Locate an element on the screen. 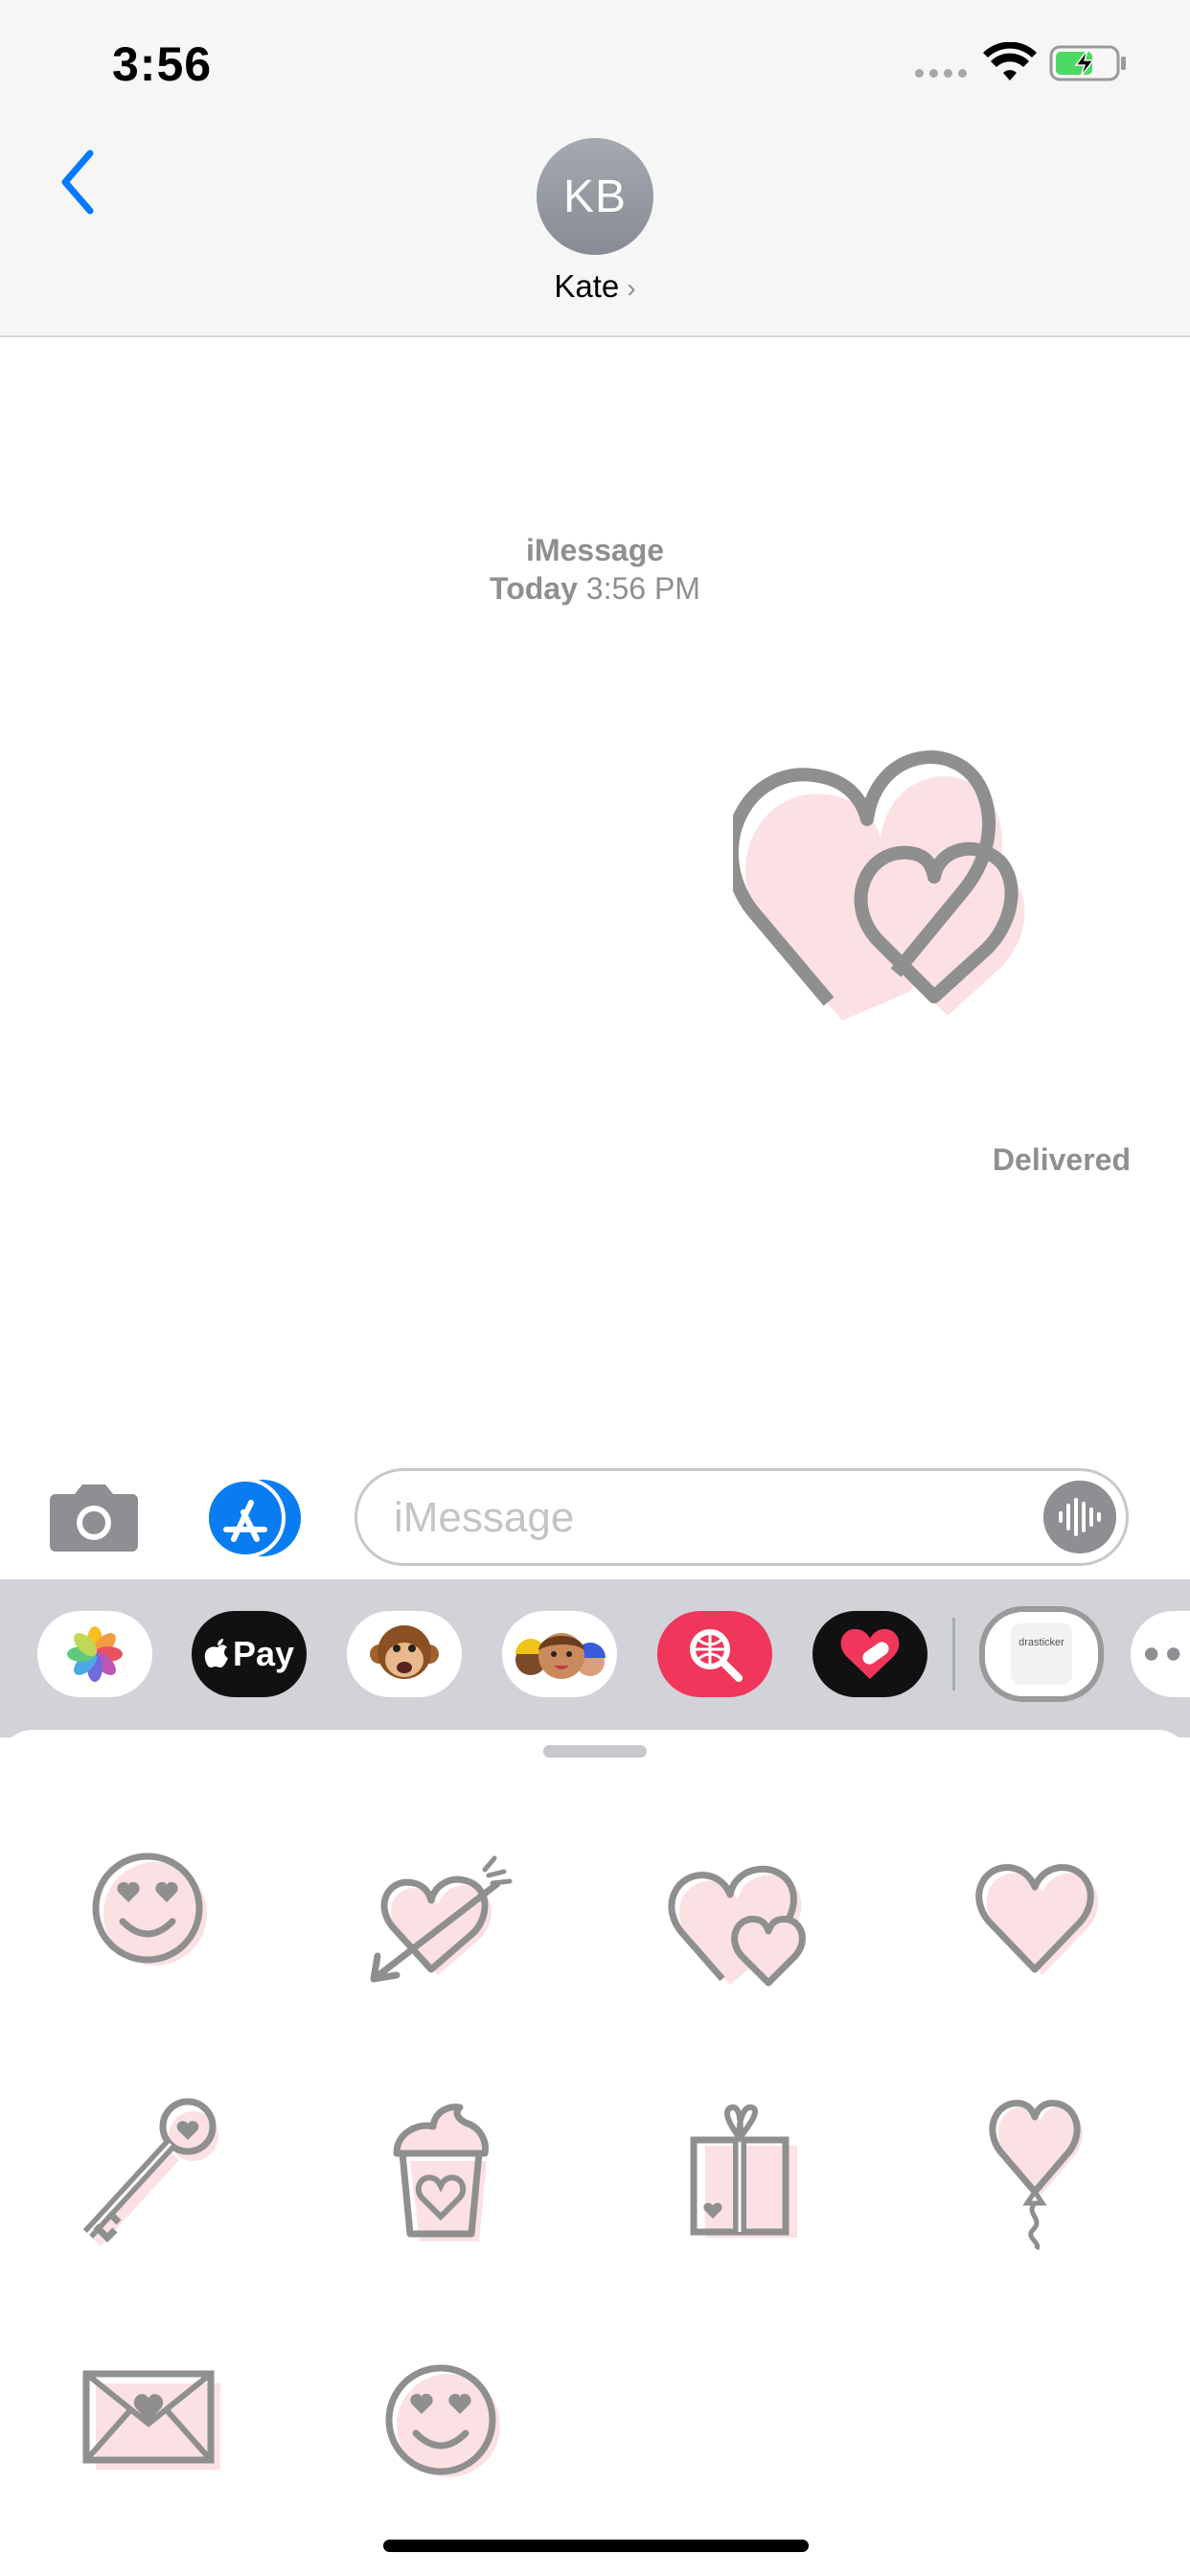 The height and width of the screenshot is (2576, 1190). apple-logo-icon is located at coordinates (216, 1653).